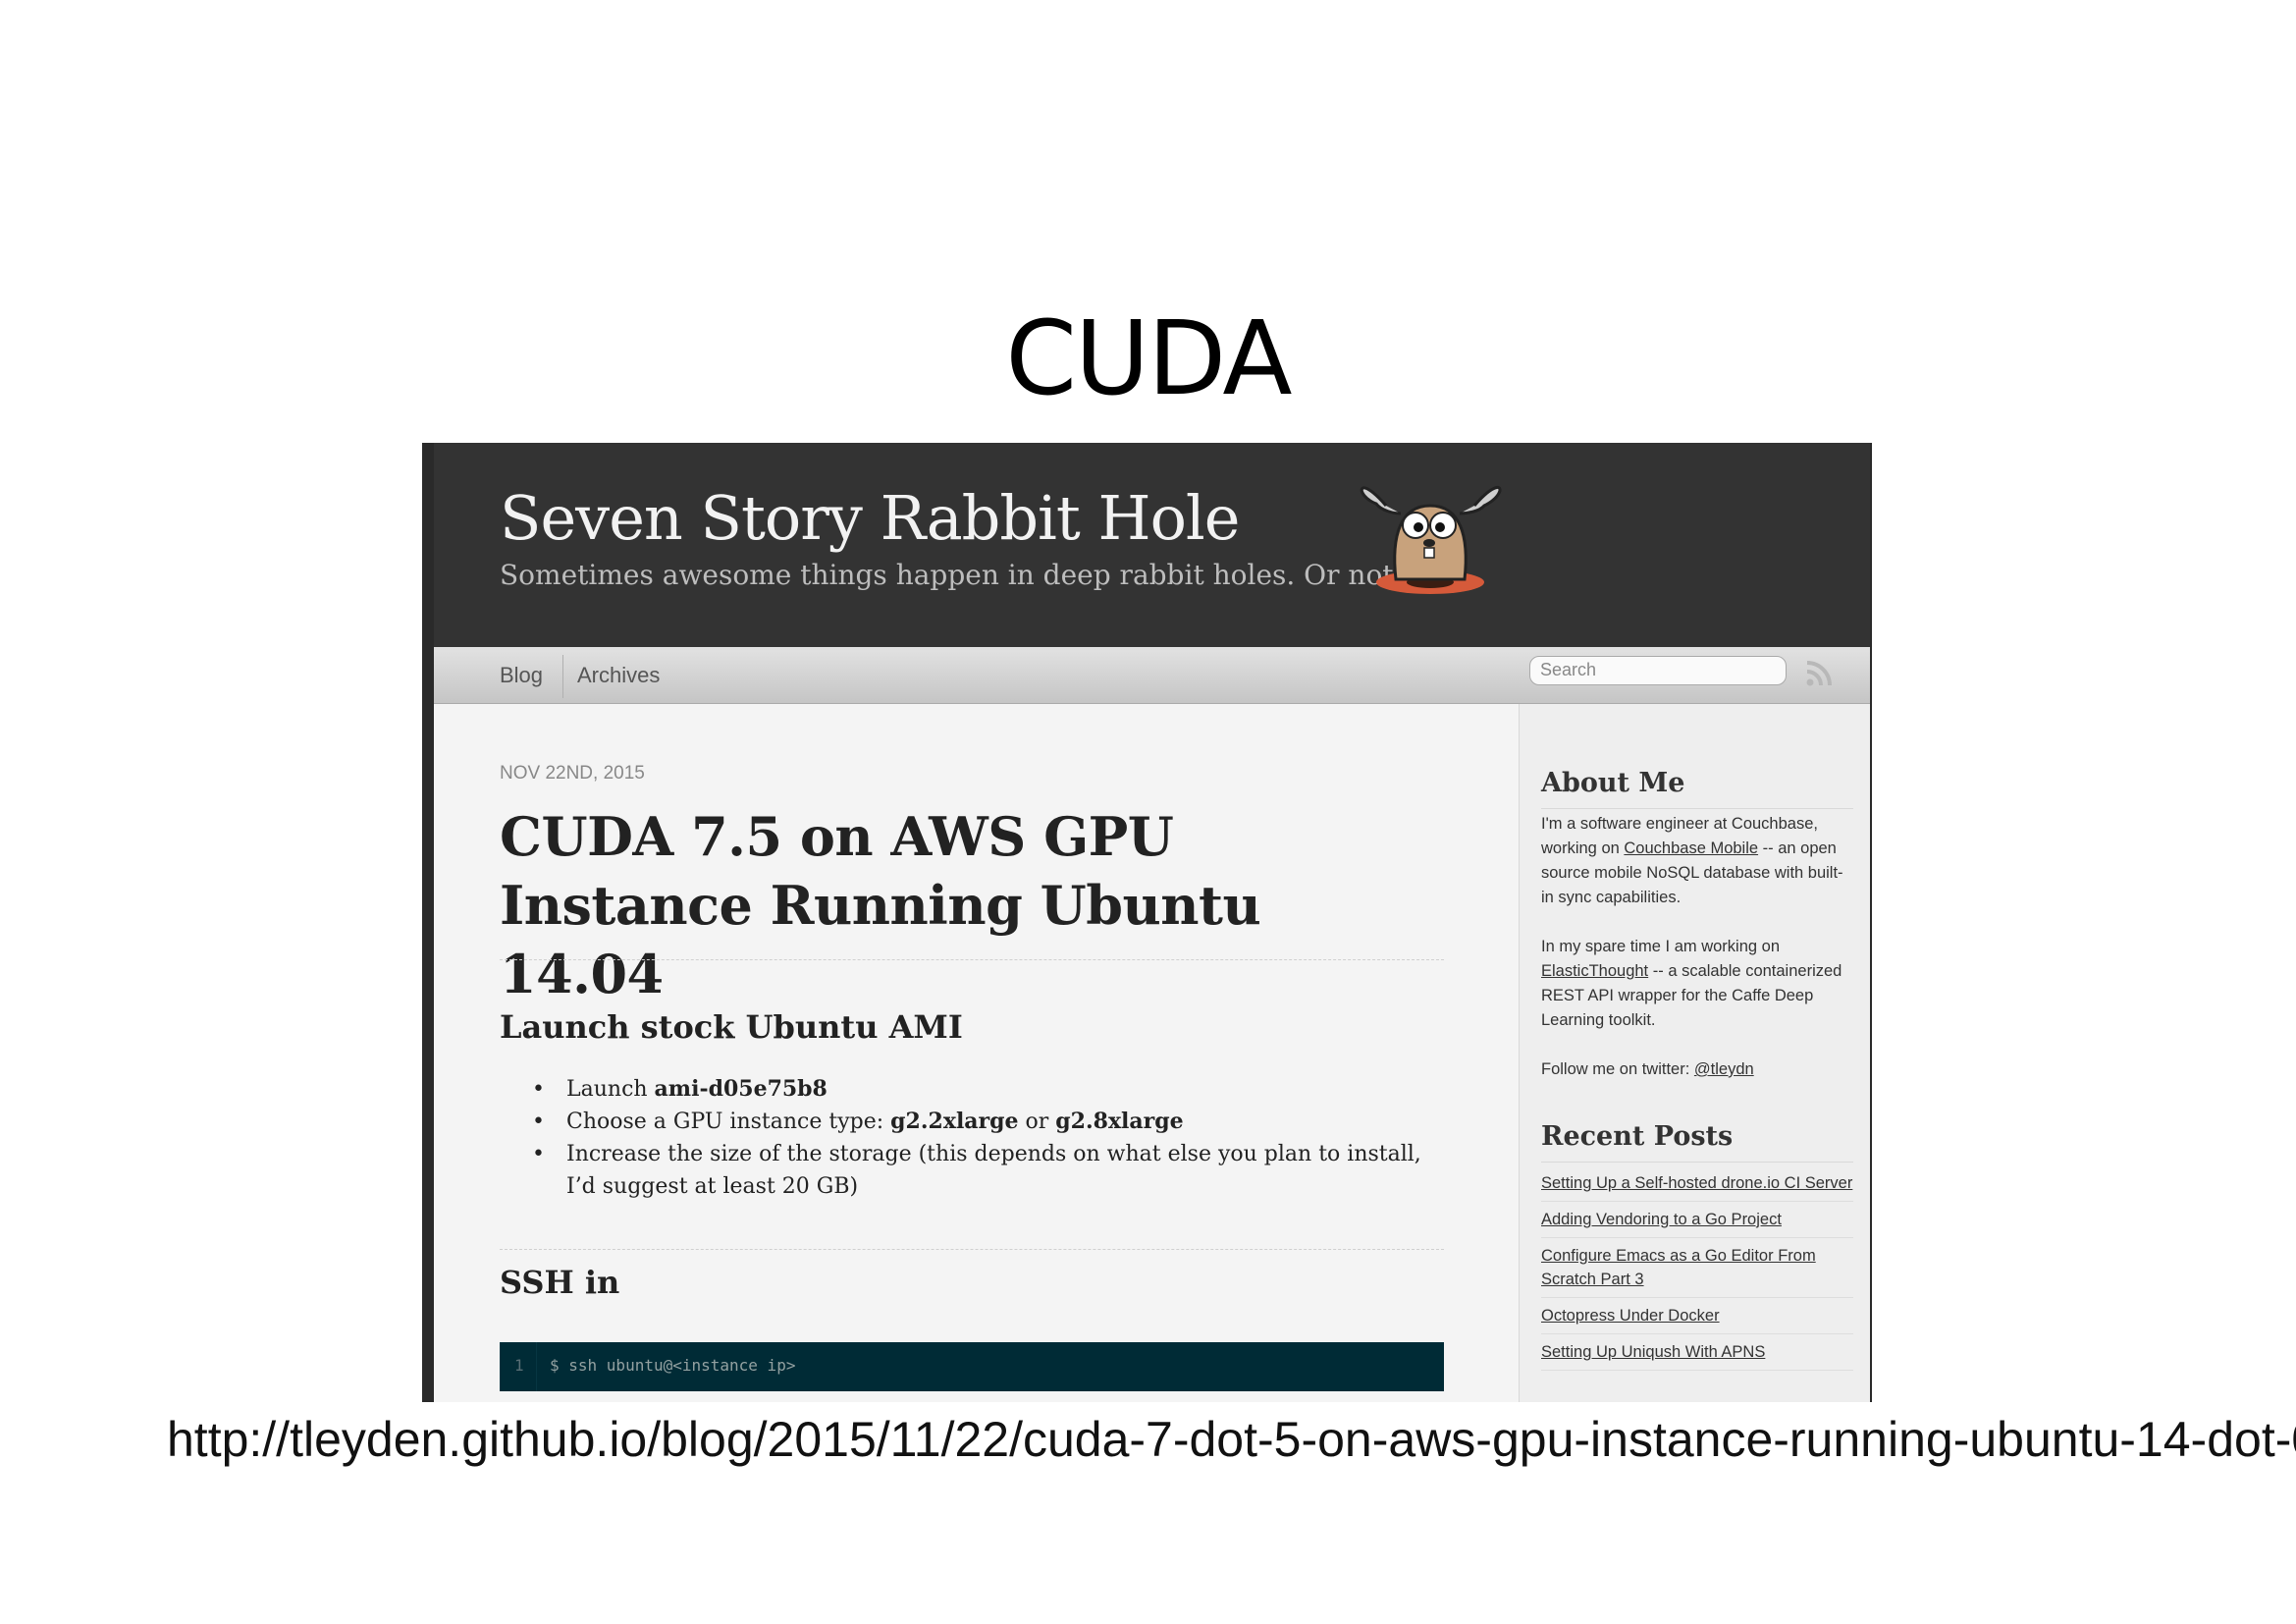 Image resolution: width=2296 pixels, height=1624 pixels. Describe the element at coordinates (1724, 1069) in the screenshot. I see `twitter-link: @tleydn` at that location.